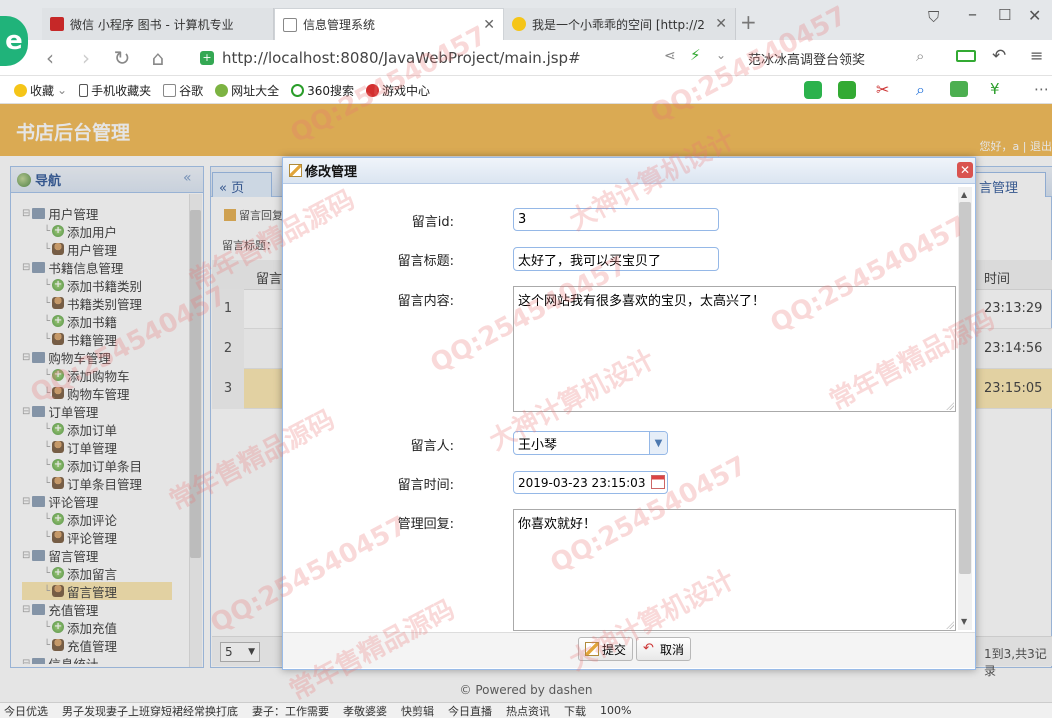 This screenshot has width=1052, height=718. I want to click on forward-icon: ›, so click(86, 58).